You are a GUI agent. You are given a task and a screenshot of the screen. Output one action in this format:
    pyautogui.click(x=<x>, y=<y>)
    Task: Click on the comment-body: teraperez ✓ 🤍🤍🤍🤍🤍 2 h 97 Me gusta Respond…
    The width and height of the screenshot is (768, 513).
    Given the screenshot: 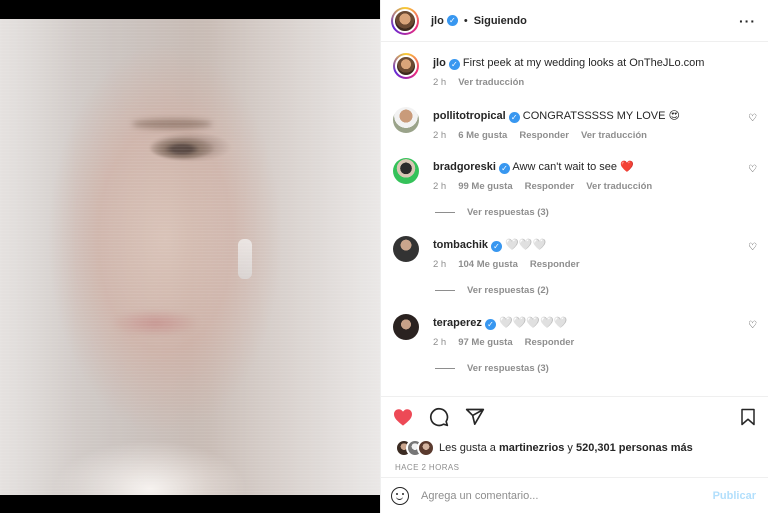 What is the action you would take?
    pyautogui.click(x=596, y=332)
    